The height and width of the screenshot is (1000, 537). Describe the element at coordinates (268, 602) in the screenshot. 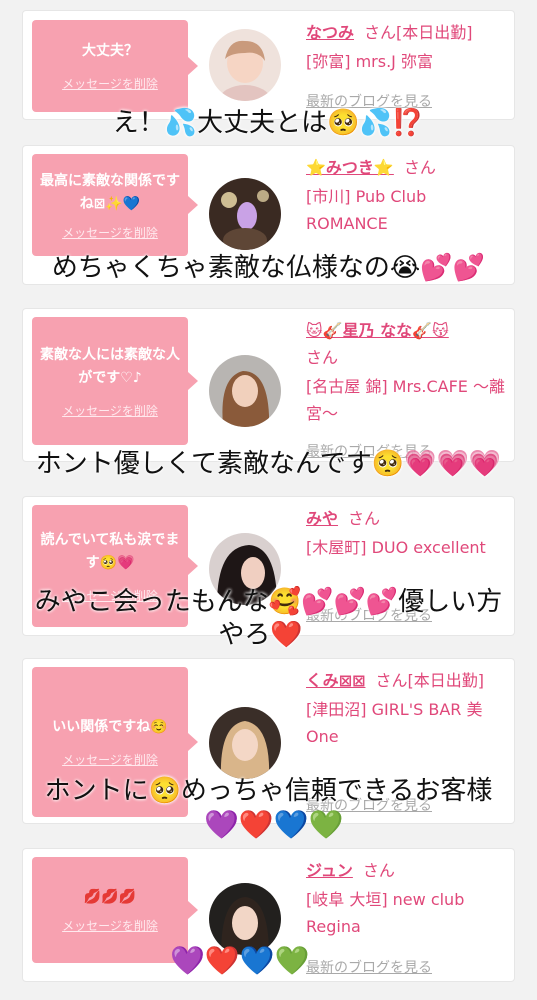

I see `handwritten-caption: みやこ会ったもんな🥰💕💕💕優しい方` at that location.